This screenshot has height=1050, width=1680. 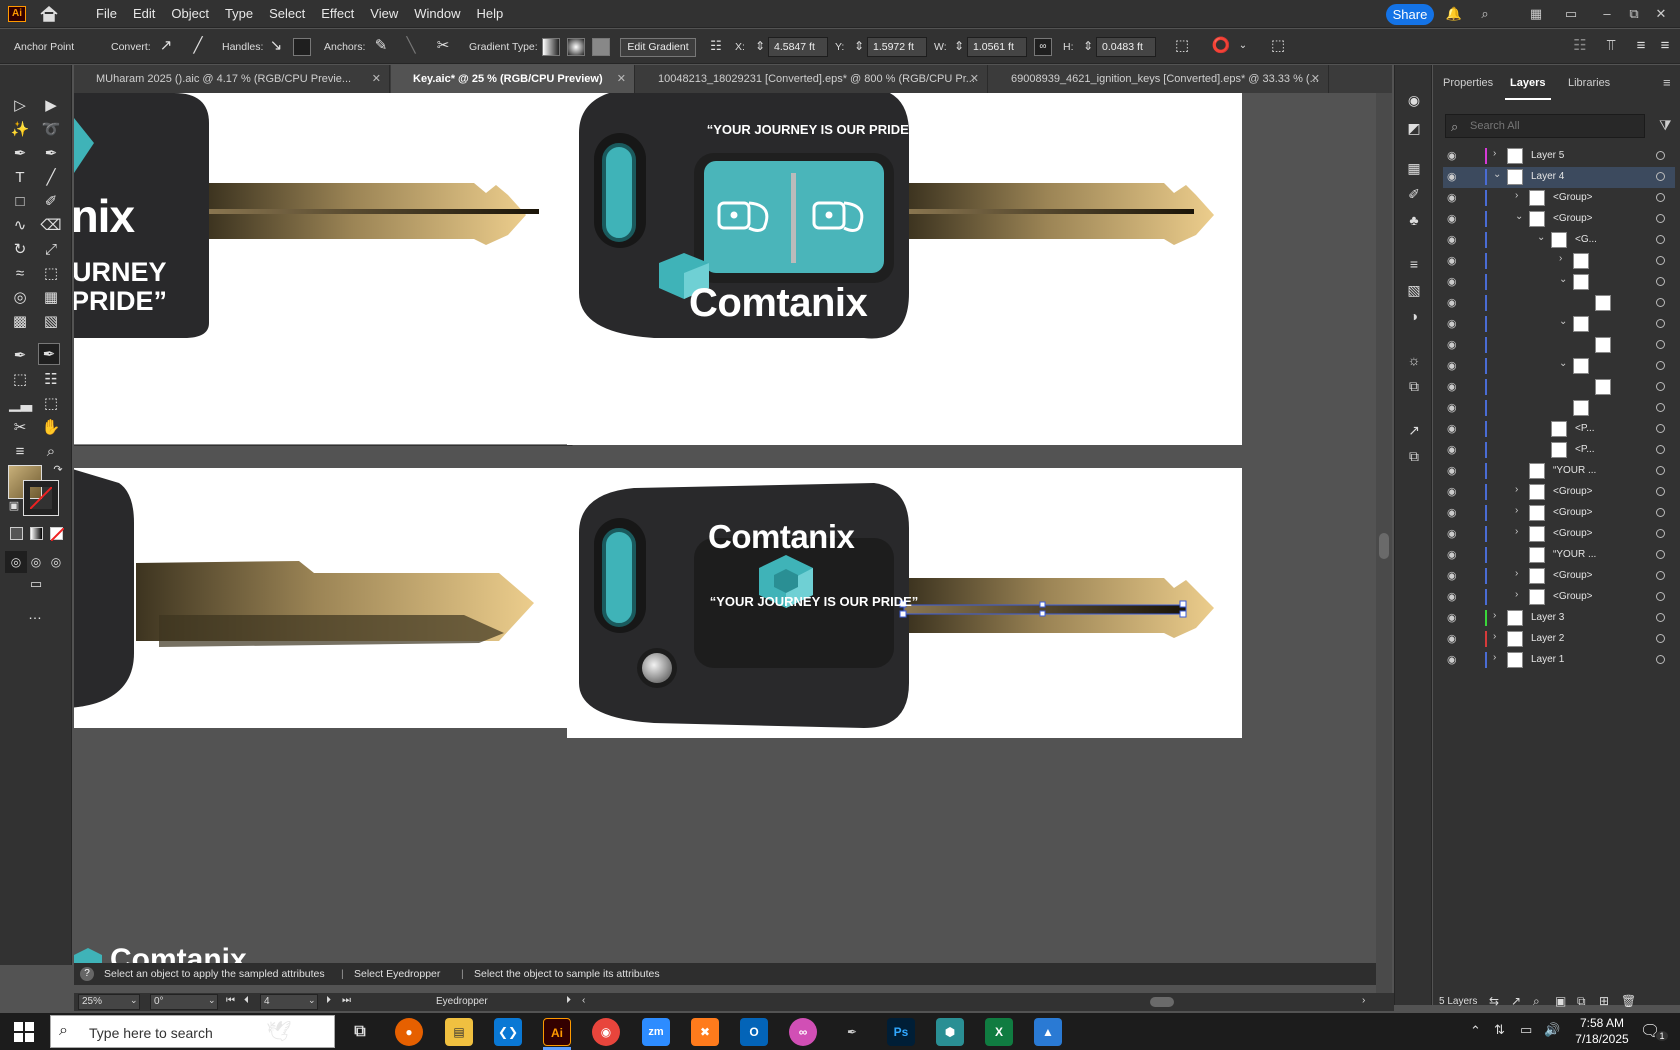 I want to click on transform-icon: ⬚, so click(x=1182, y=46).